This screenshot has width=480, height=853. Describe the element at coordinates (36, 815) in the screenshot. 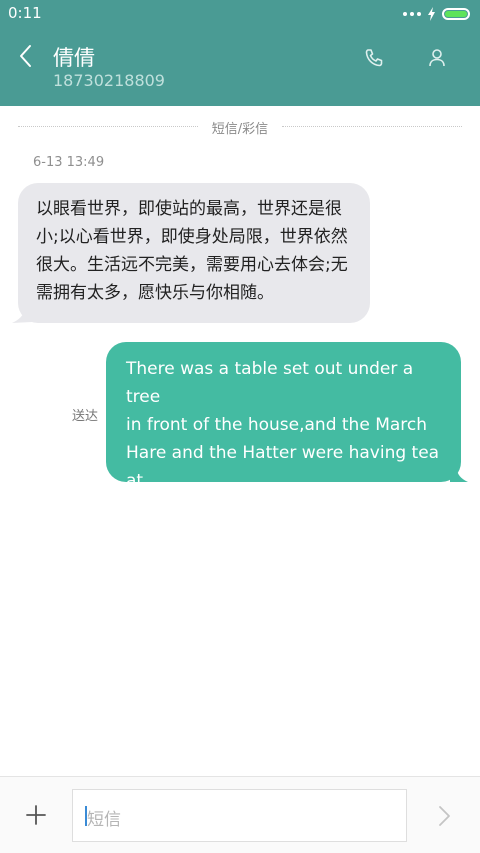

I see `plus-icon` at that location.